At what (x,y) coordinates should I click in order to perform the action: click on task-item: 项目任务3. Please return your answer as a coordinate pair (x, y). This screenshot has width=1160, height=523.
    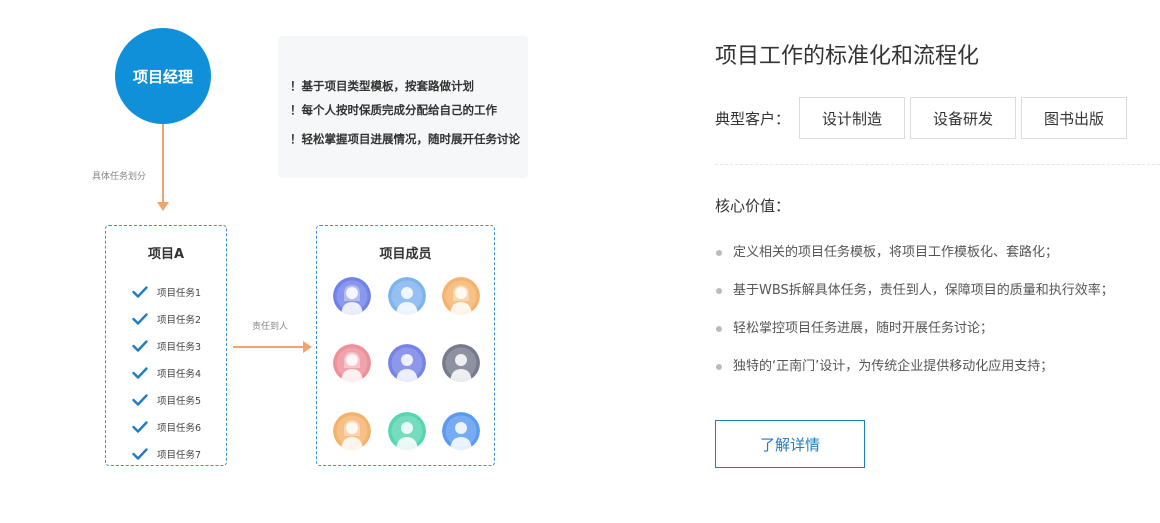
    Looking at the image, I should click on (166, 345).